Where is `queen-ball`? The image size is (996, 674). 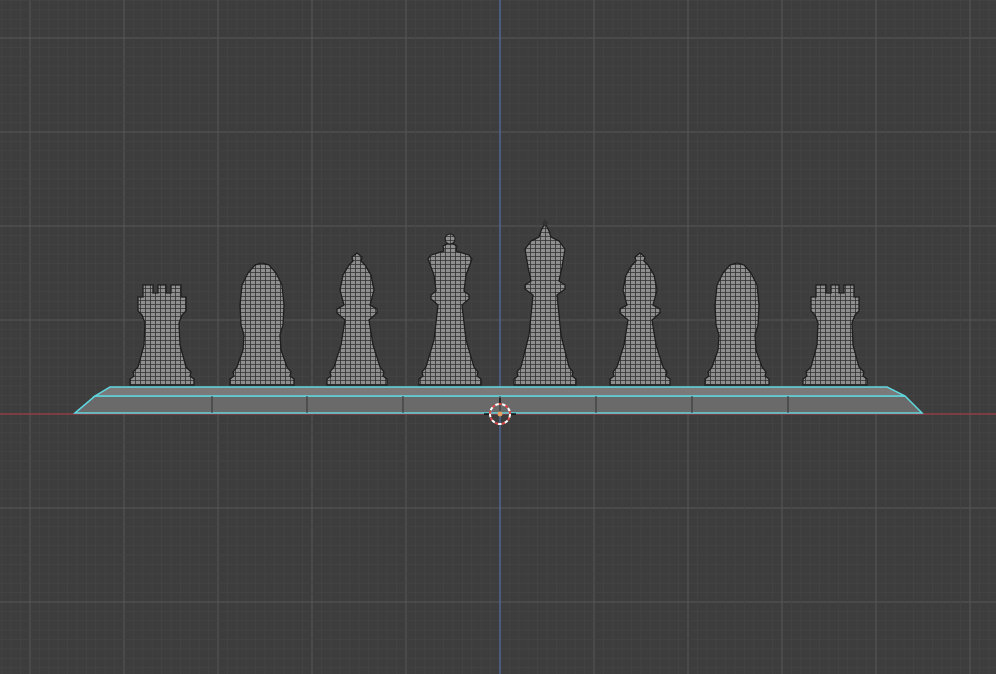
queen-ball is located at coordinates (450, 239).